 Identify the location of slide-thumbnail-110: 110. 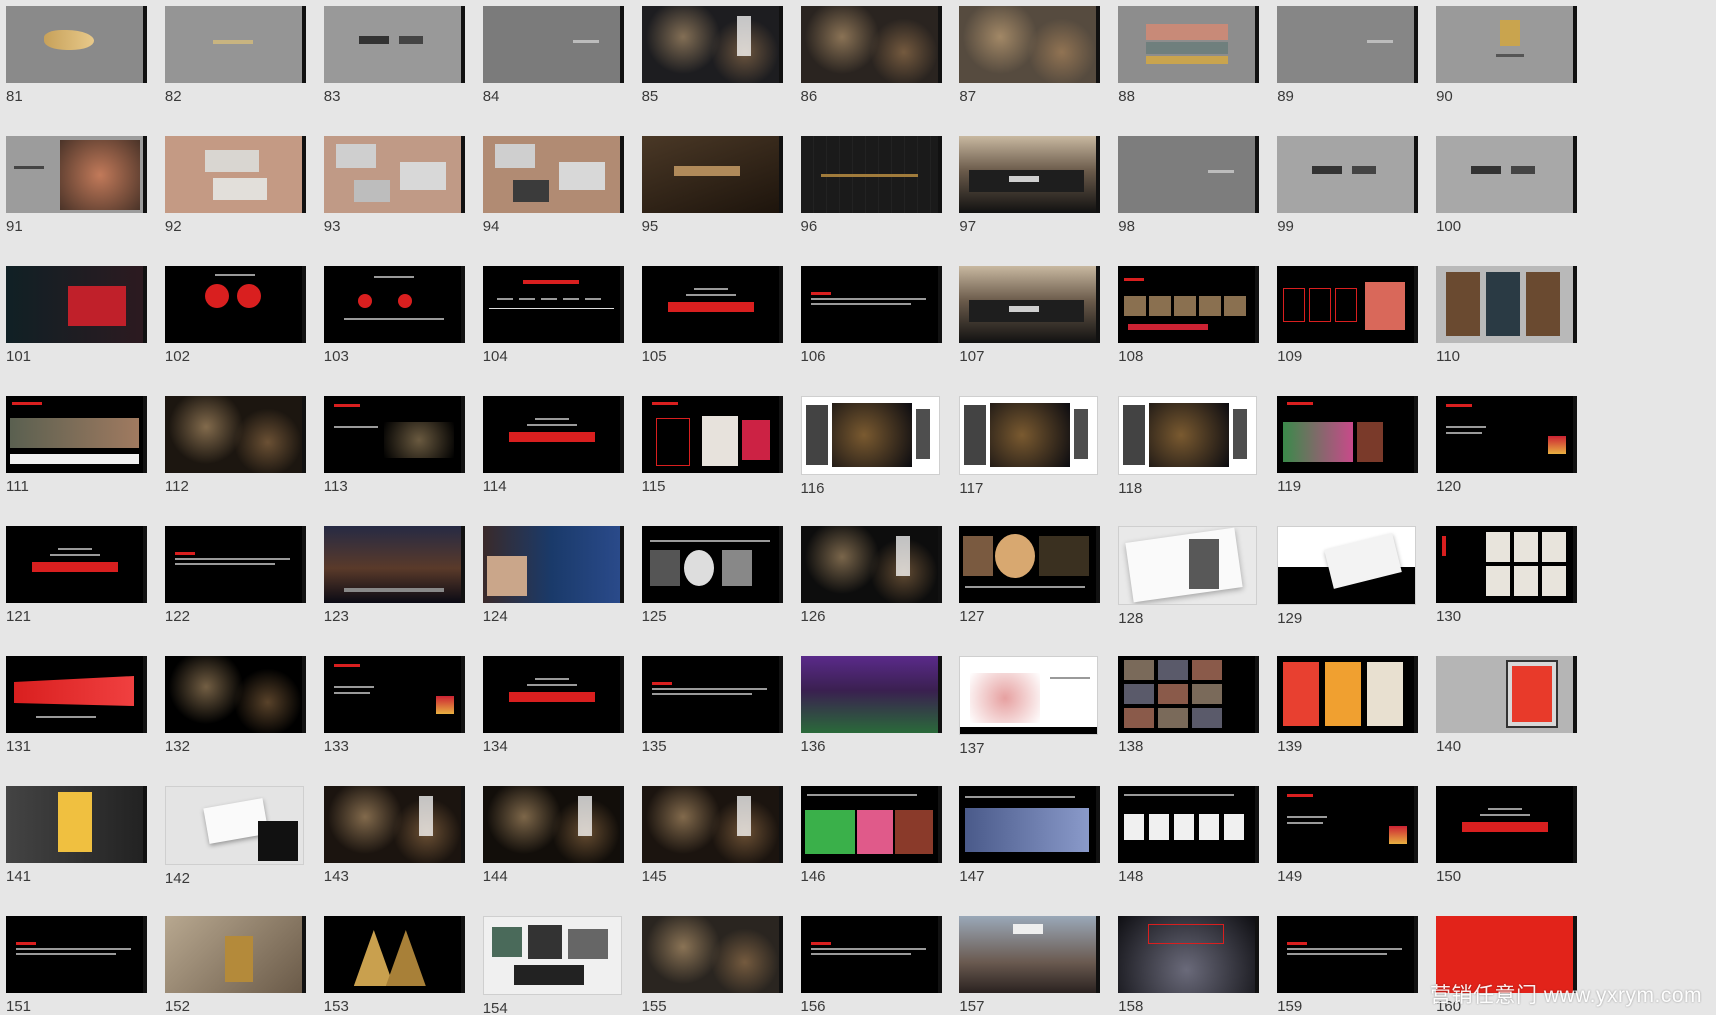
(1507, 328).